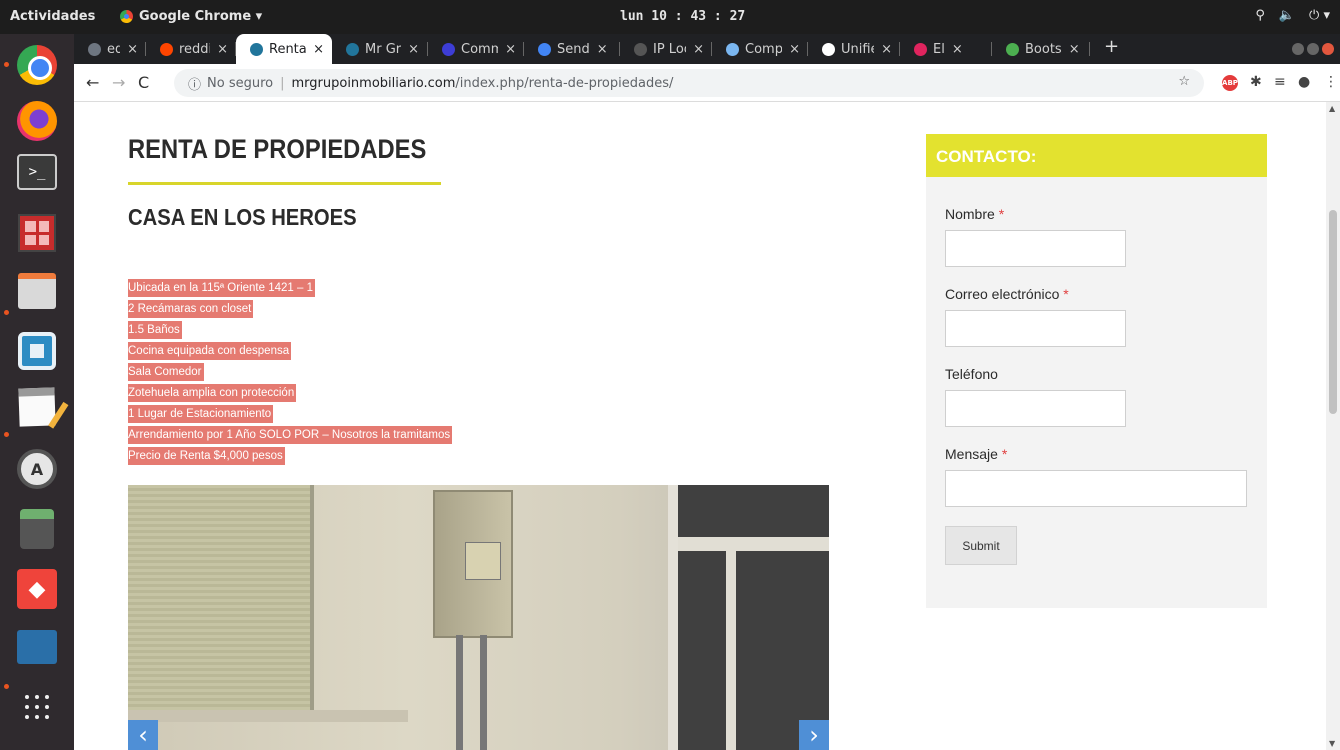 The height and width of the screenshot is (750, 1340). I want to click on browser-tab: Comp ×, so click(760, 49).